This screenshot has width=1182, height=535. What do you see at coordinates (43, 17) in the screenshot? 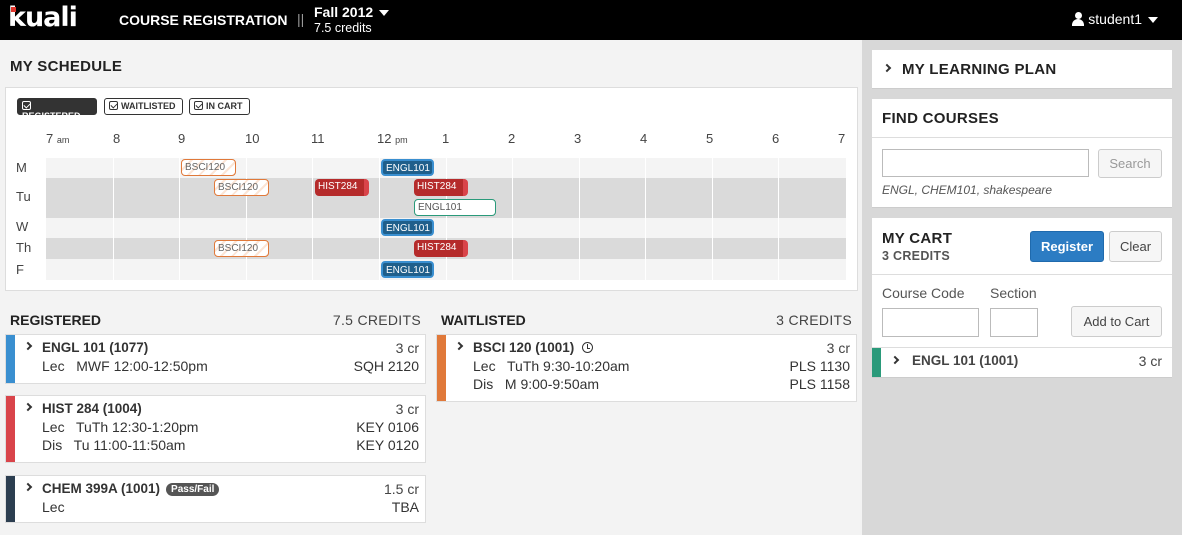
I see `kuali-logo: kuali` at bounding box center [43, 17].